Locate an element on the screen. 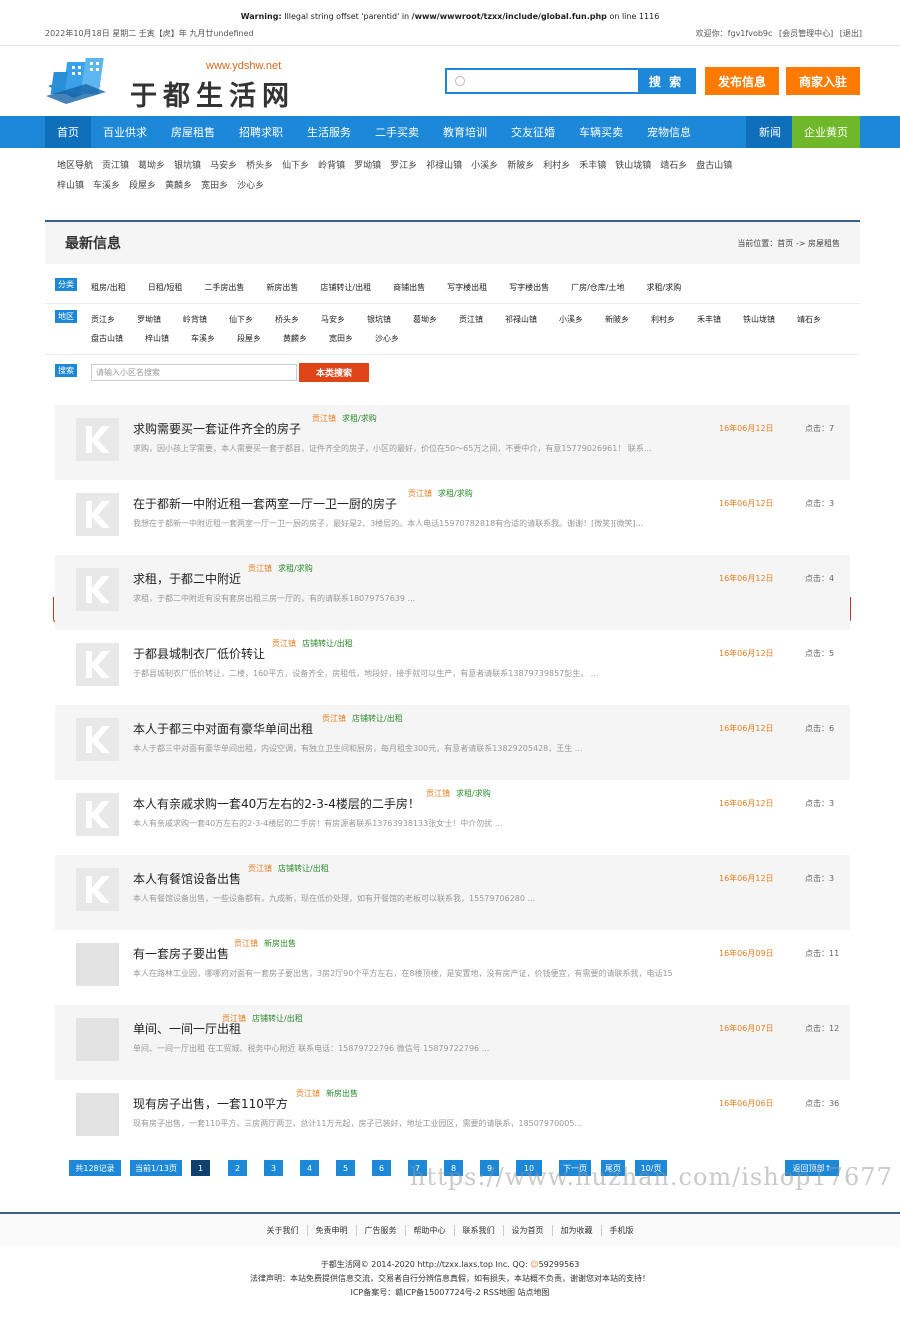 Image resolution: width=900 pixels, height=1319 pixels. area-option: 仙下乡 is located at coordinates (241, 319).